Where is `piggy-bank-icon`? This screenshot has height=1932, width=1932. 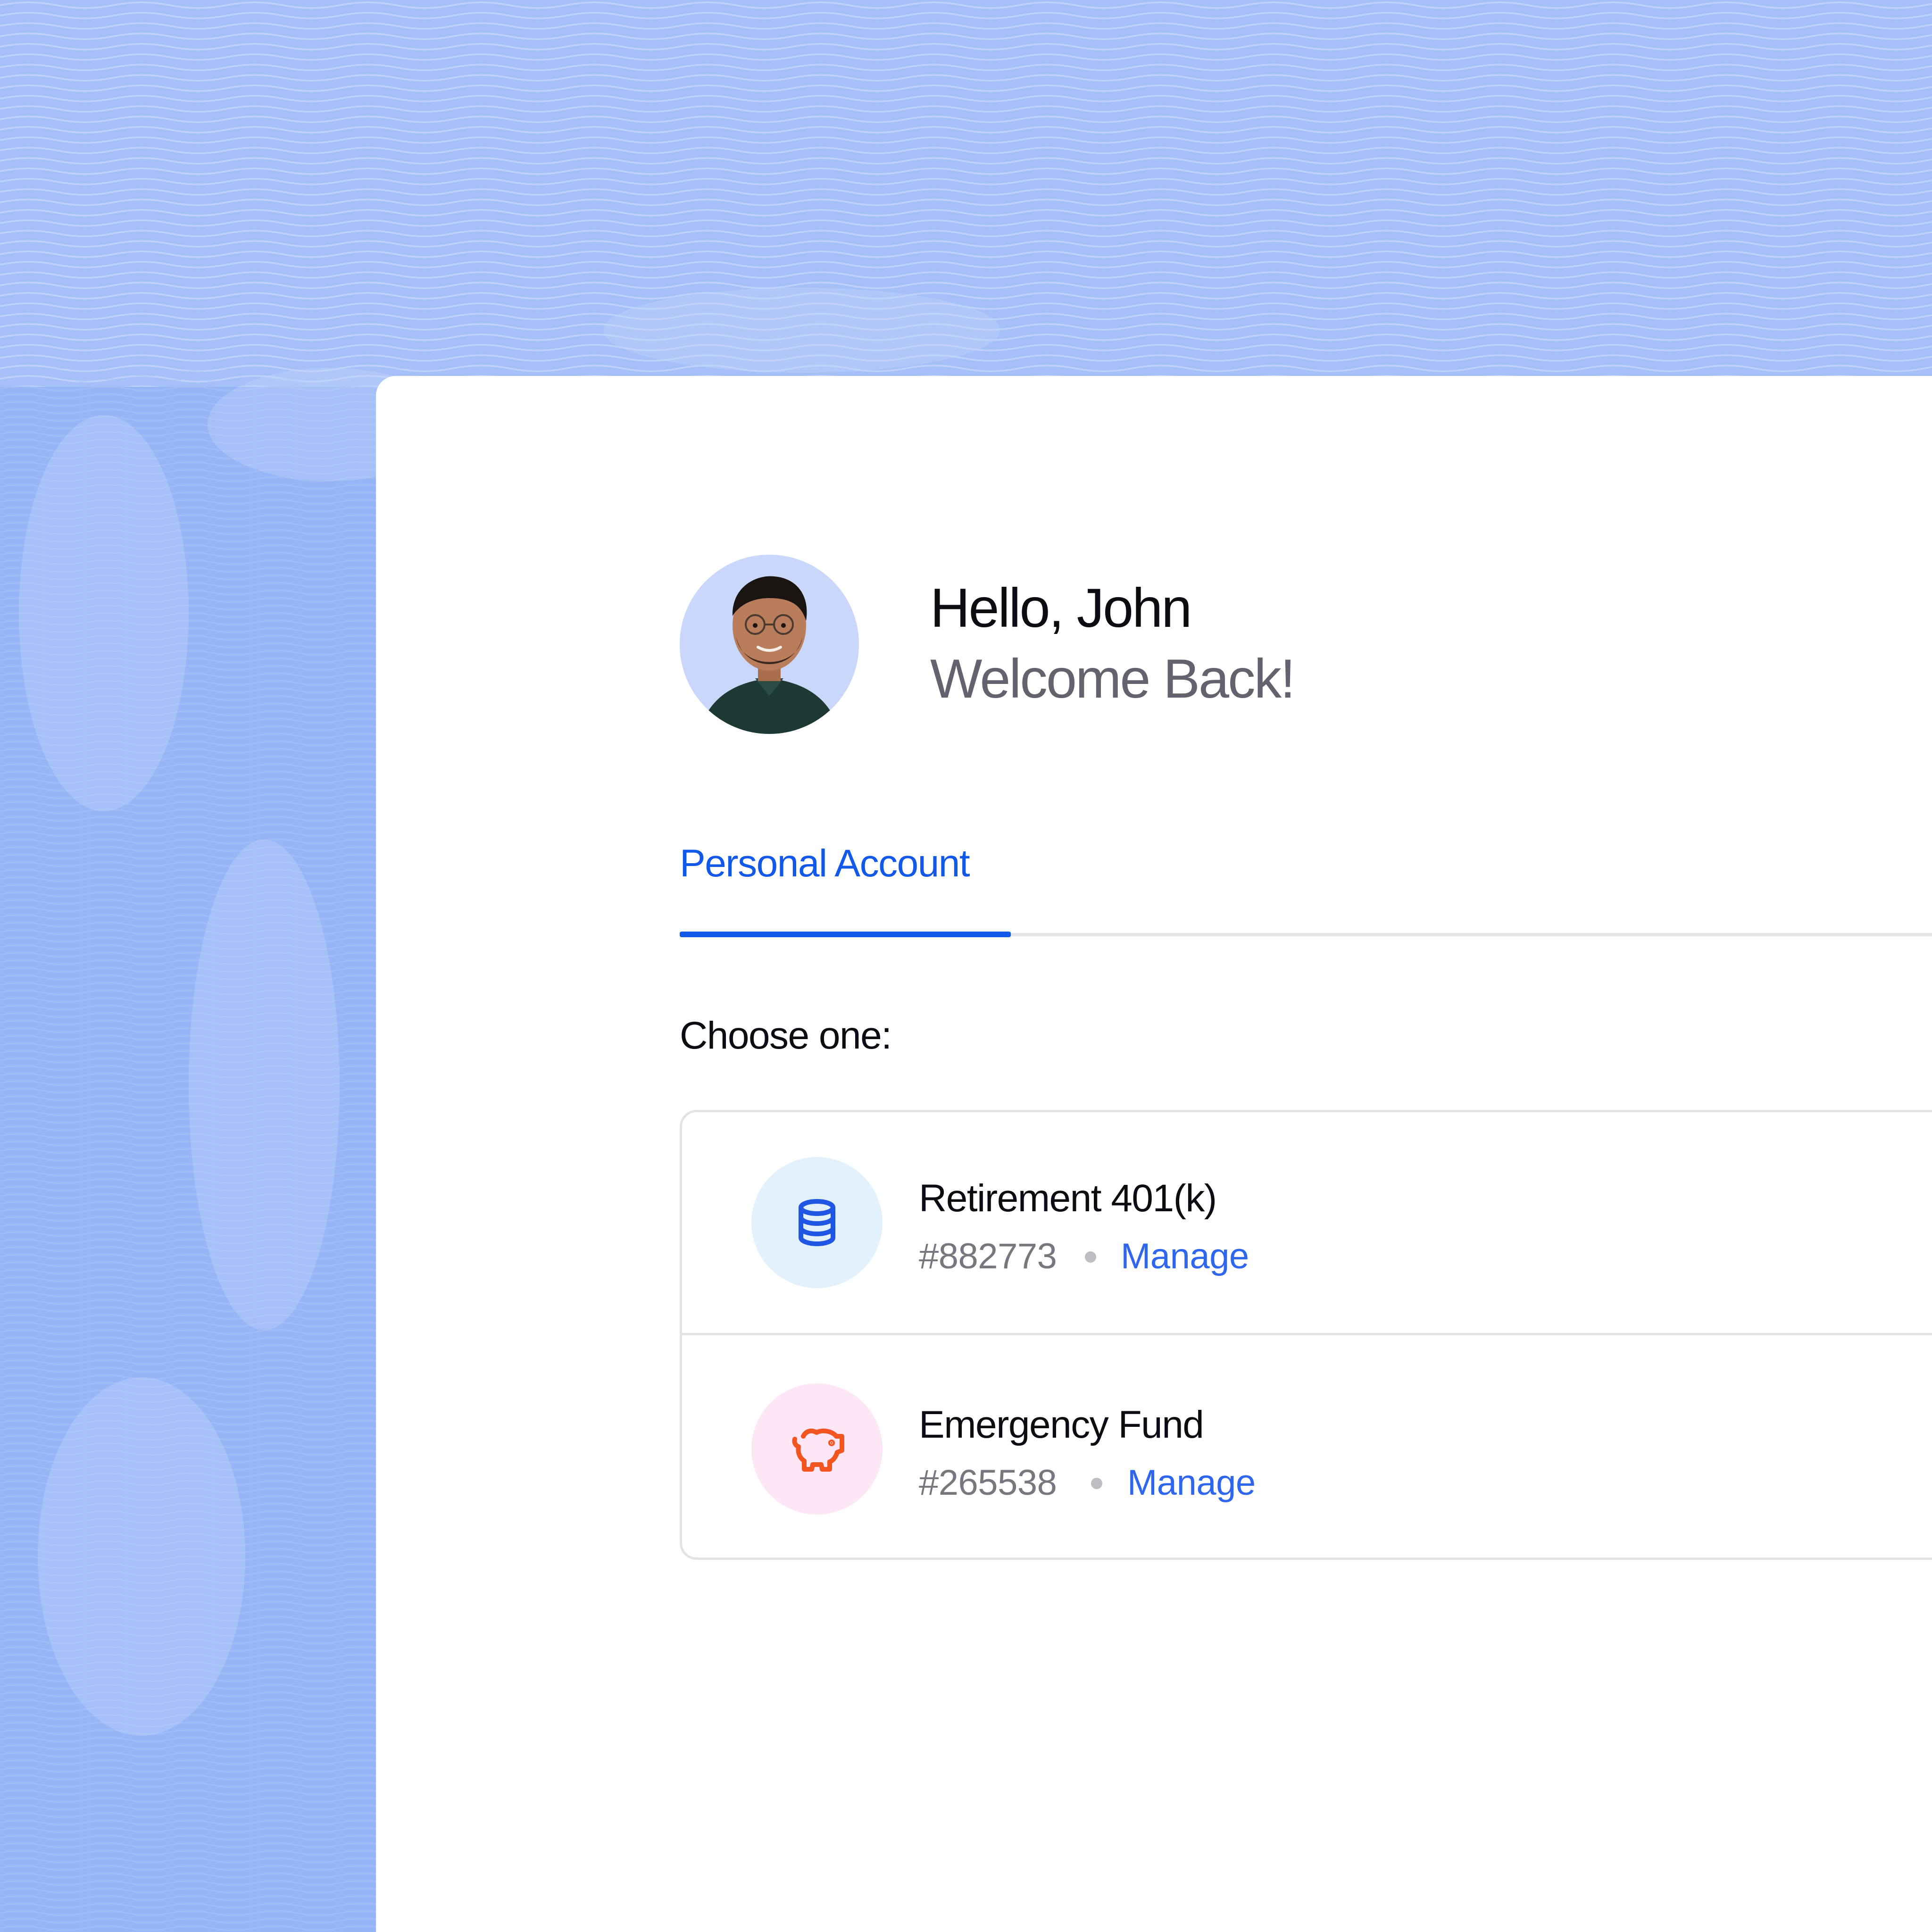
piggy-bank-icon is located at coordinates (818, 1450).